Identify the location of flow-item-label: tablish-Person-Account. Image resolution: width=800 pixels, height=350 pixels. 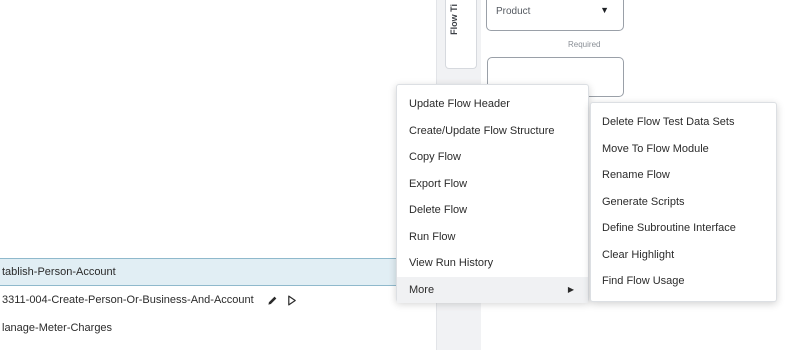
(59, 272).